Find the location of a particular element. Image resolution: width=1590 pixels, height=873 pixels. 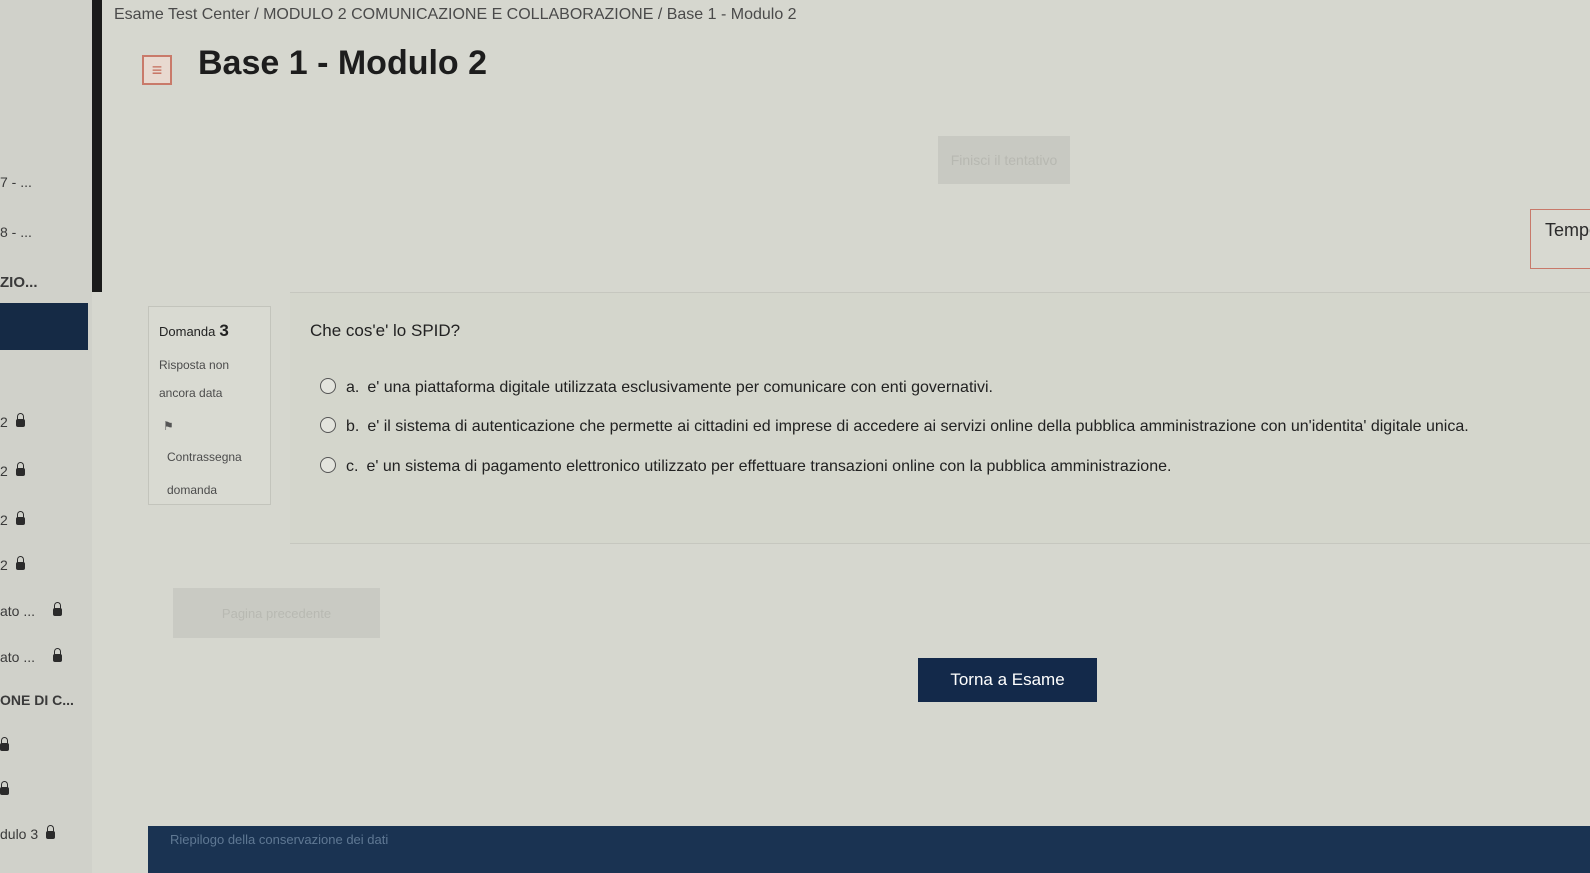

flag-icon: ⚑ is located at coordinates (168, 426).